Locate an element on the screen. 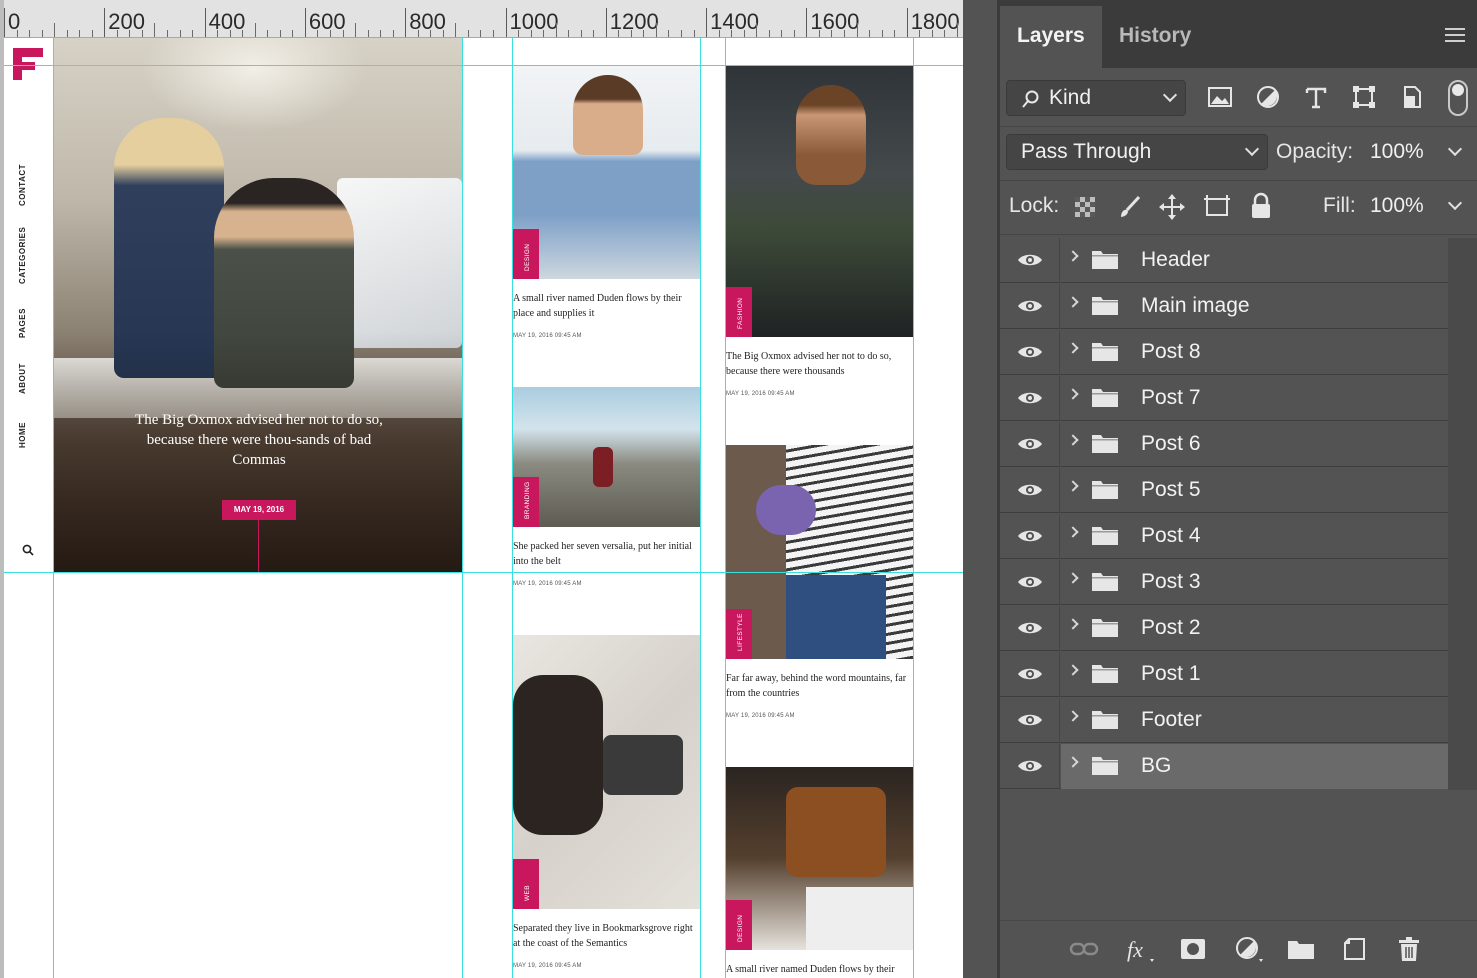 This screenshot has height=978, width=1477. add-mask-icon is located at coordinates (1193, 949).